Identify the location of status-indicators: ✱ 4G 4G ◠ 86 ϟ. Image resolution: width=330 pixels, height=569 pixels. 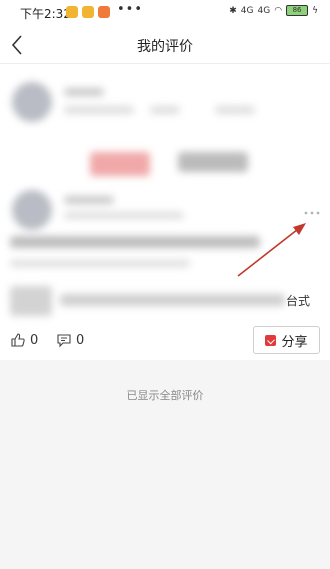
(273, 10).